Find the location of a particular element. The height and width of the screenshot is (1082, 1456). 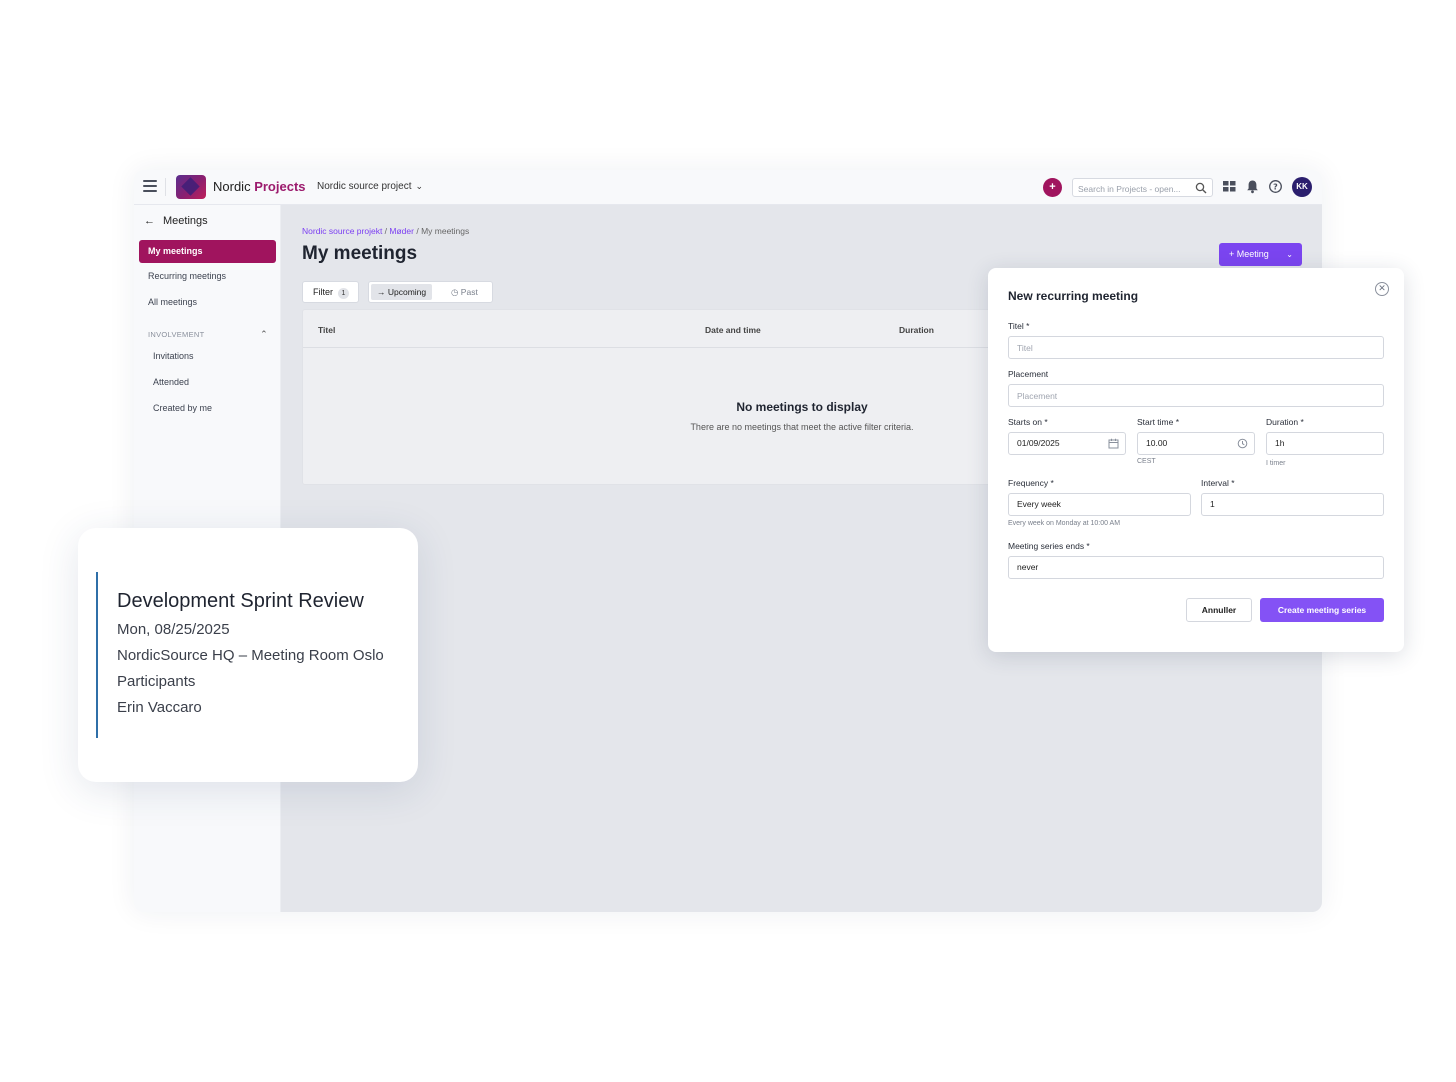

brand-name: Nordic Projects is located at coordinates (259, 186).